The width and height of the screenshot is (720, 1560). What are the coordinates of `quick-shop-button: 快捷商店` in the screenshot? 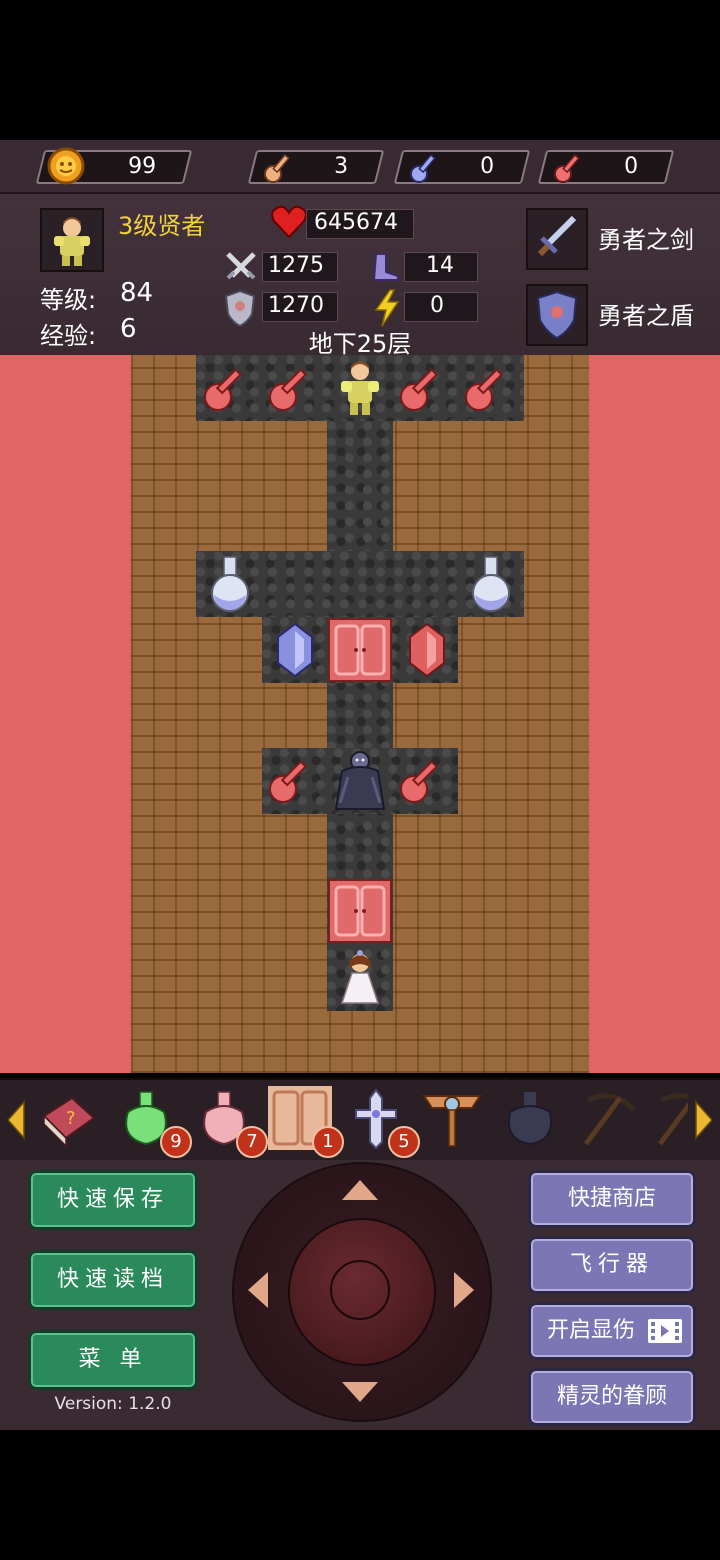 It's located at (612, 1199).